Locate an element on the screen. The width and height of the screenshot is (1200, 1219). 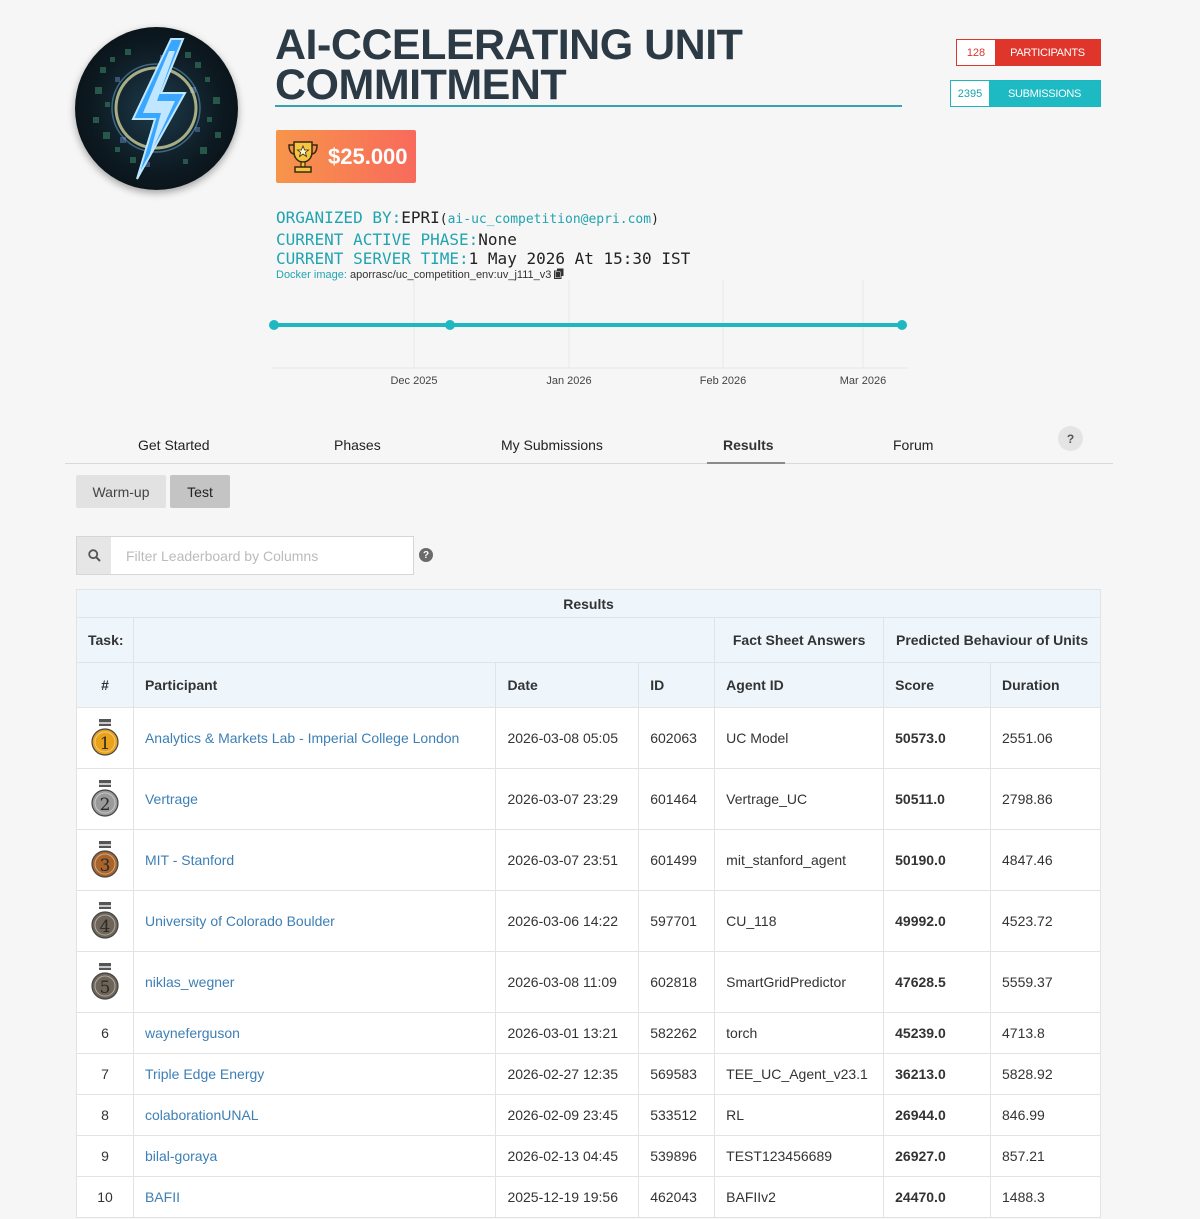
id-cell: 597701 is located at coordinates (677, 921).